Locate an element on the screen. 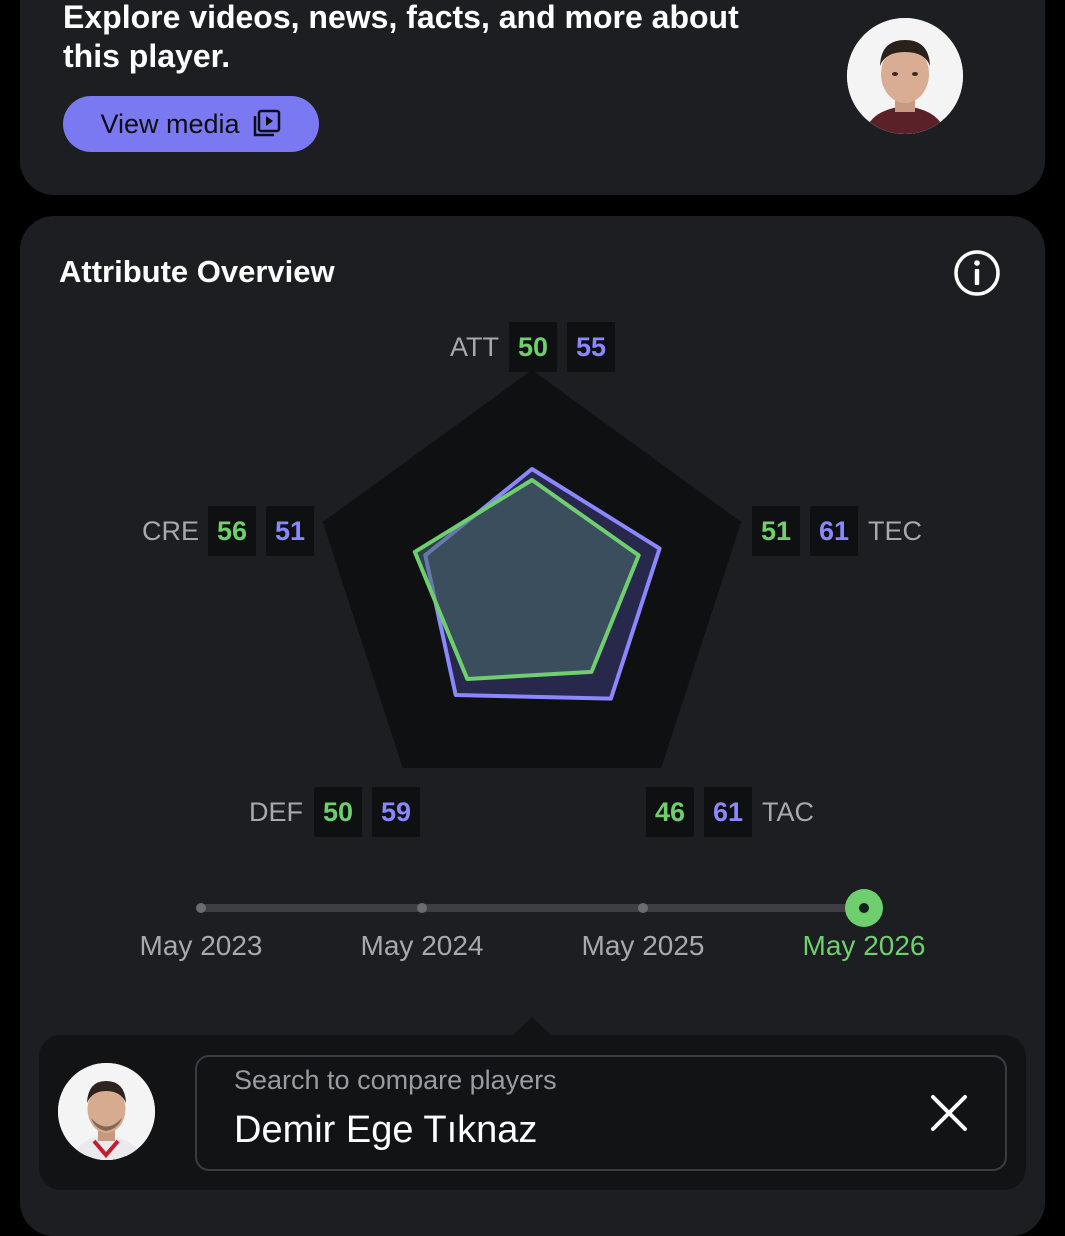 This screenshot has width=1065, height=1236. compare-search-value: Demir Ege Tıknaz is located at coordinates (385, 1130).